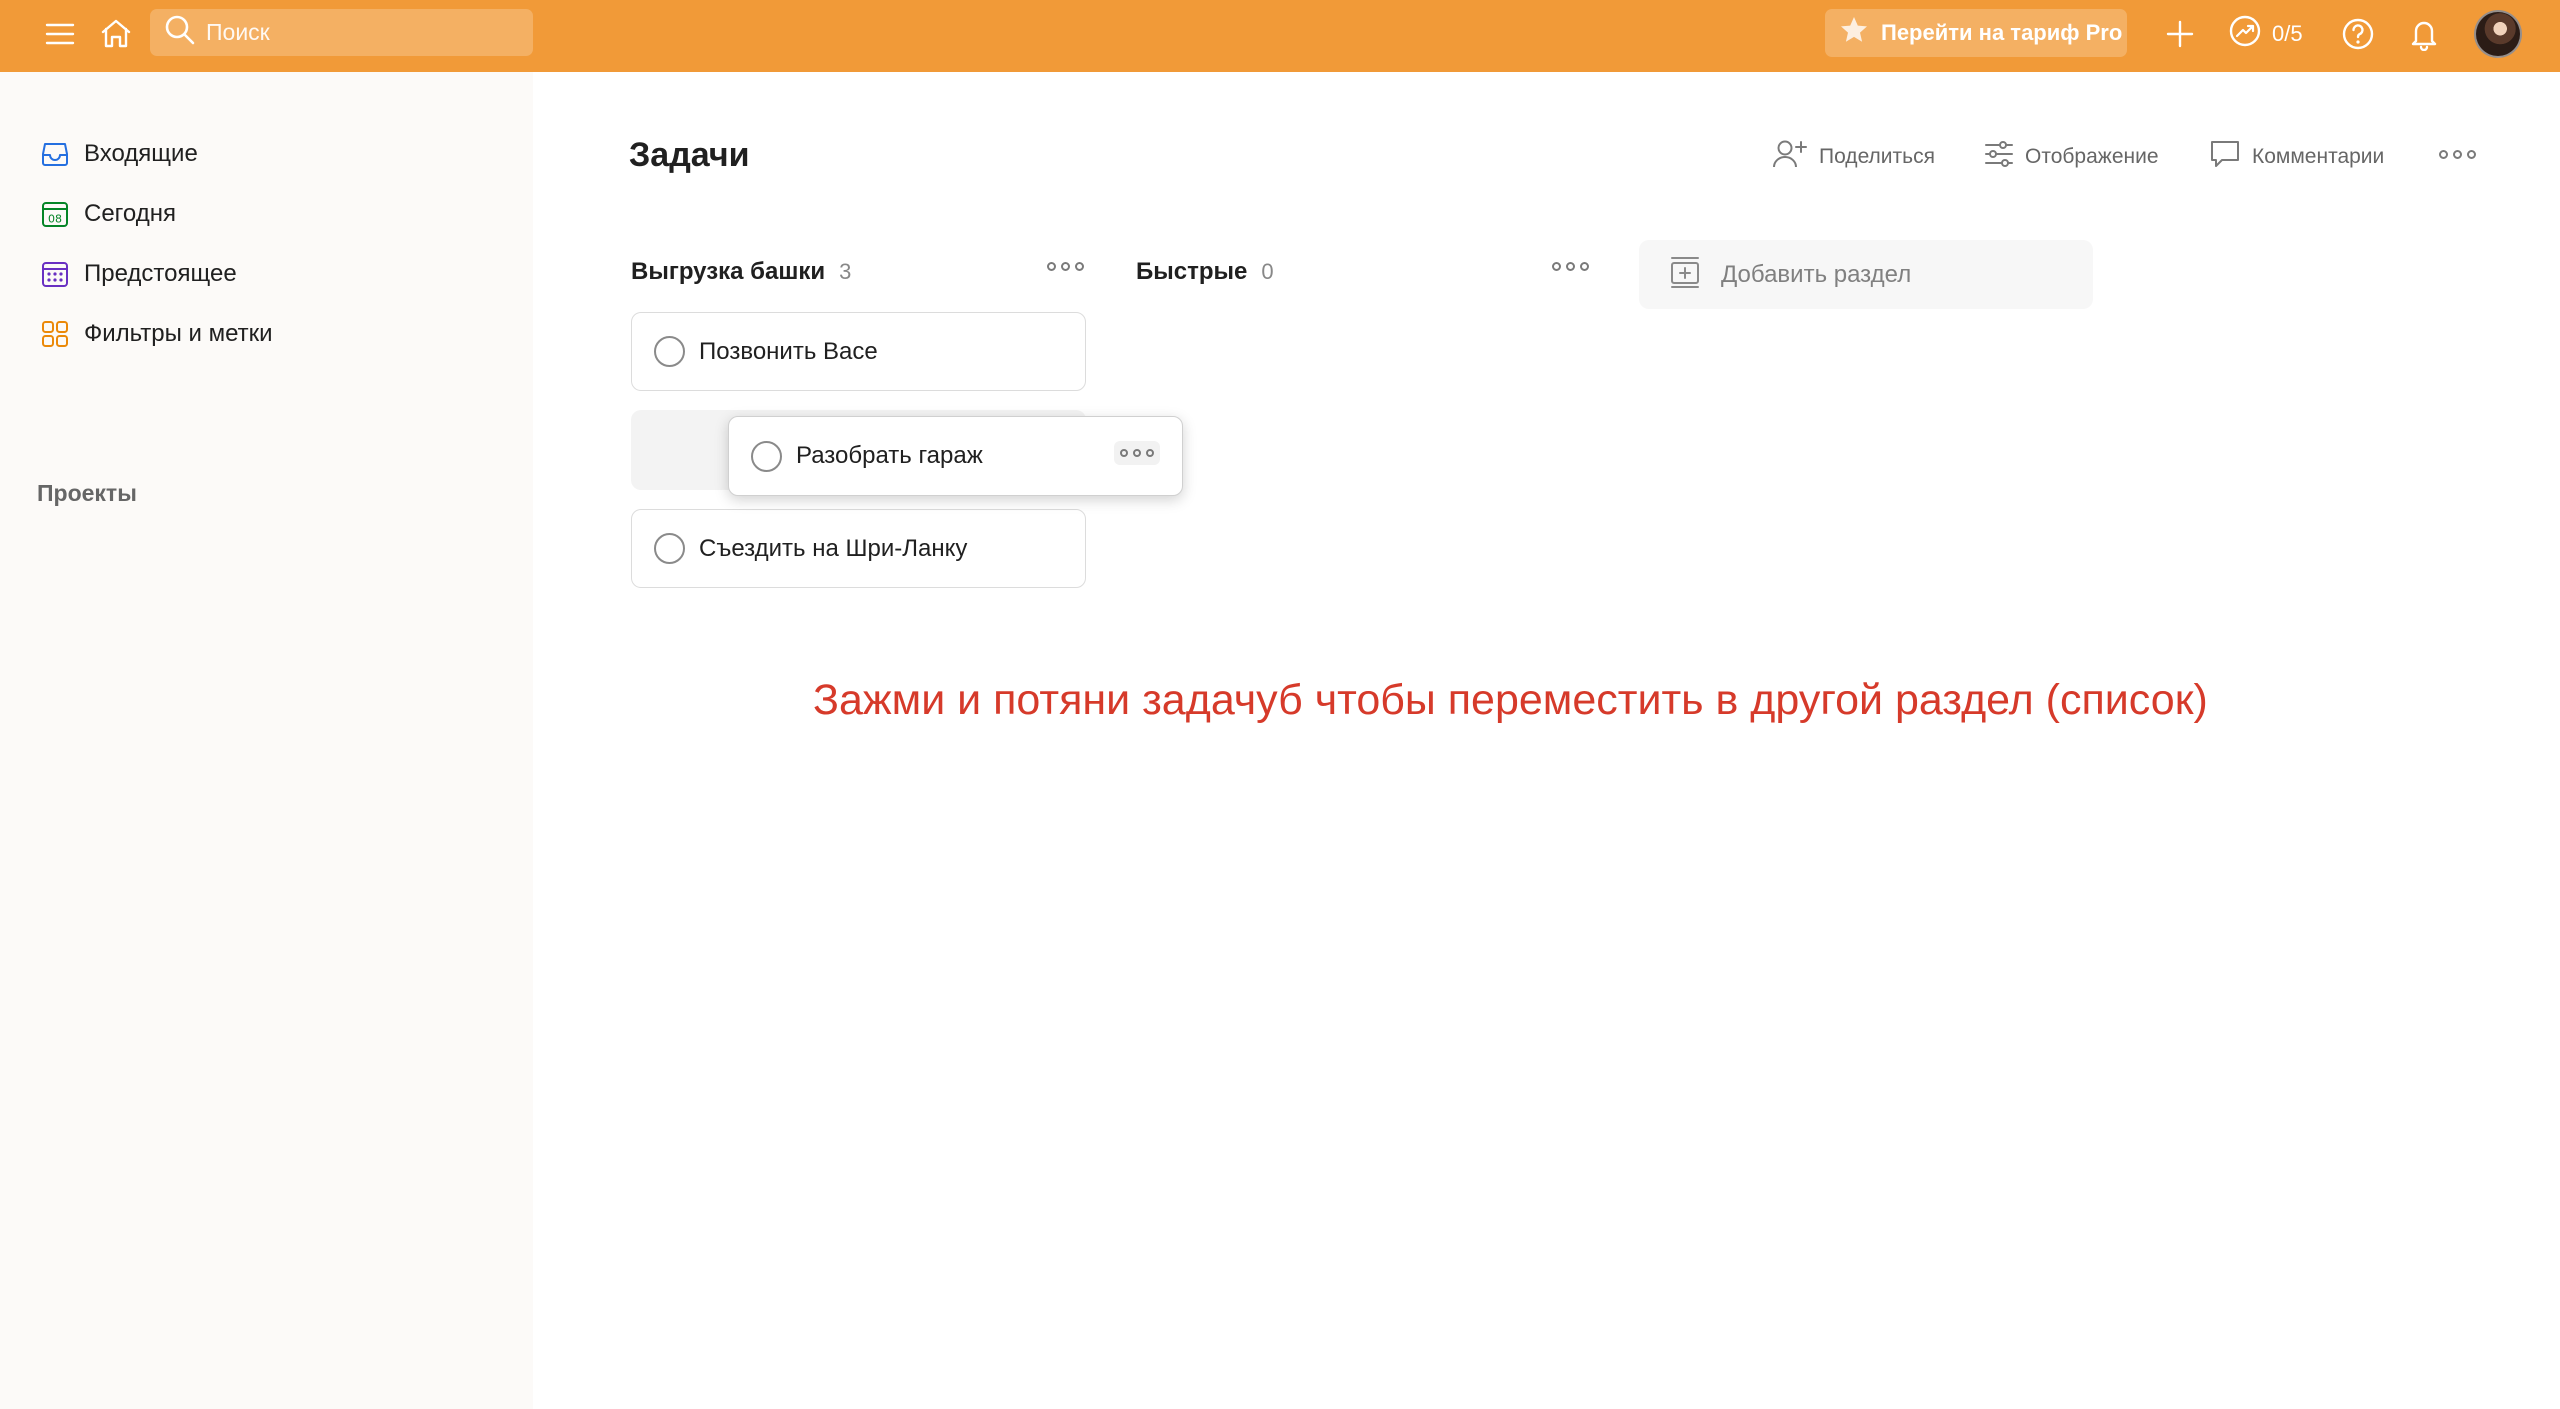 This screenshot has height=1409, width=2560. Describe the element at coordinates (275, 334) in the screenshot. I see `sidebar-item-filters-labels: Фильтры и метки` at that location.